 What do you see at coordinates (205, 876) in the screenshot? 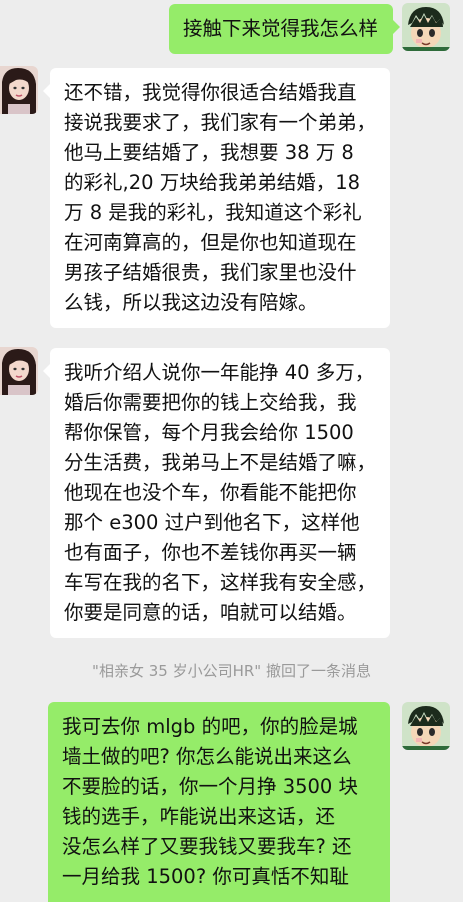
I see `message-line: 一月给我 1500? 你可真恬不知耻` at bounding box center [205, 876].